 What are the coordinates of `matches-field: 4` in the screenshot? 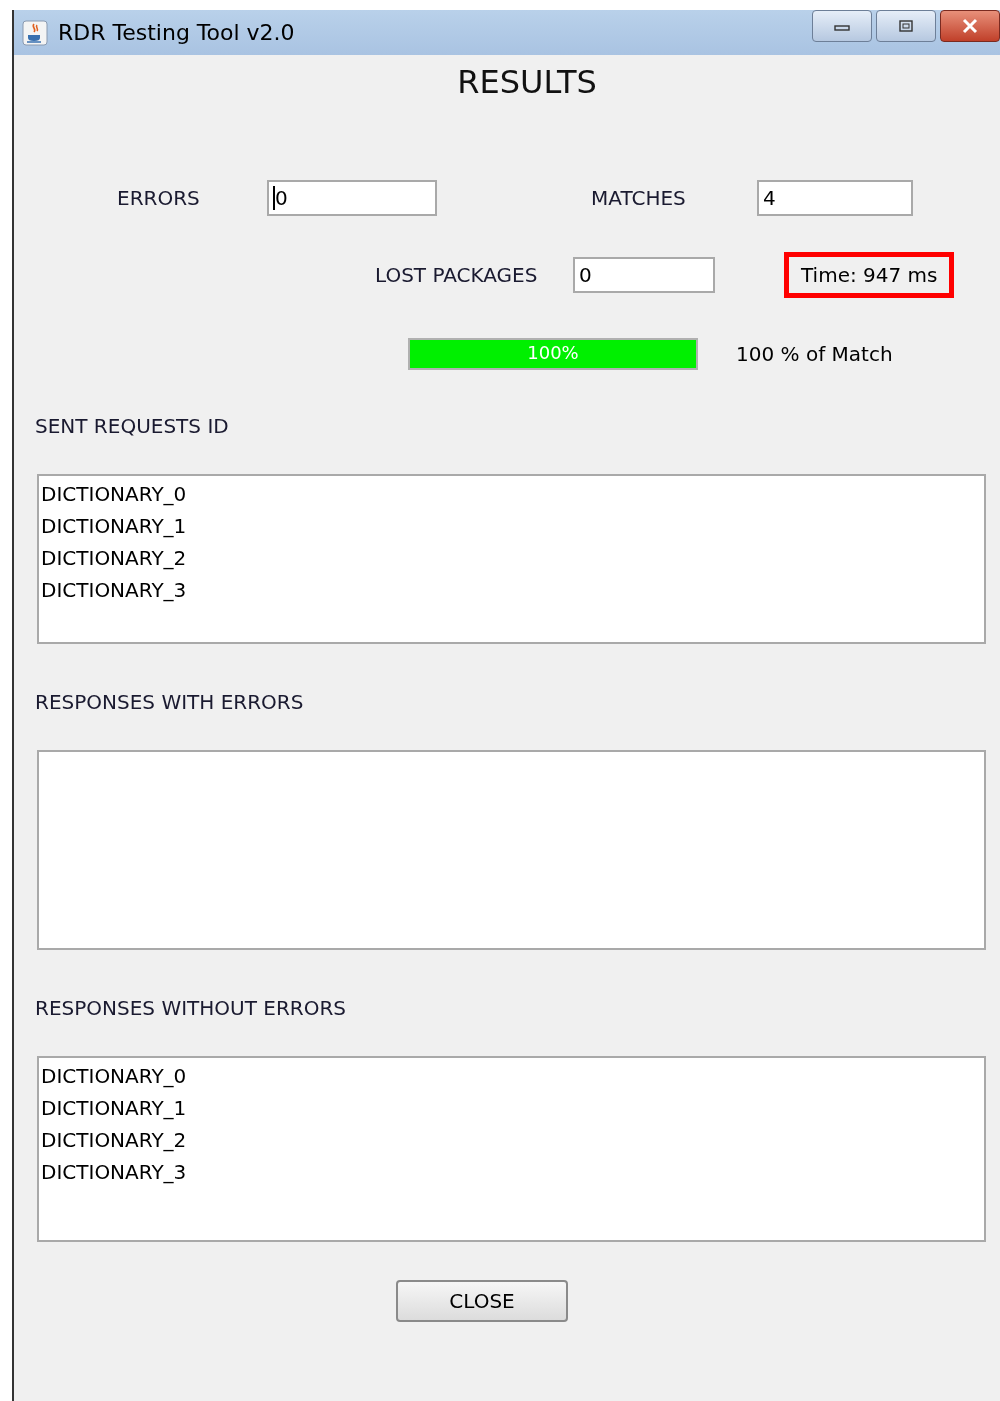 It's located at (835, 198).